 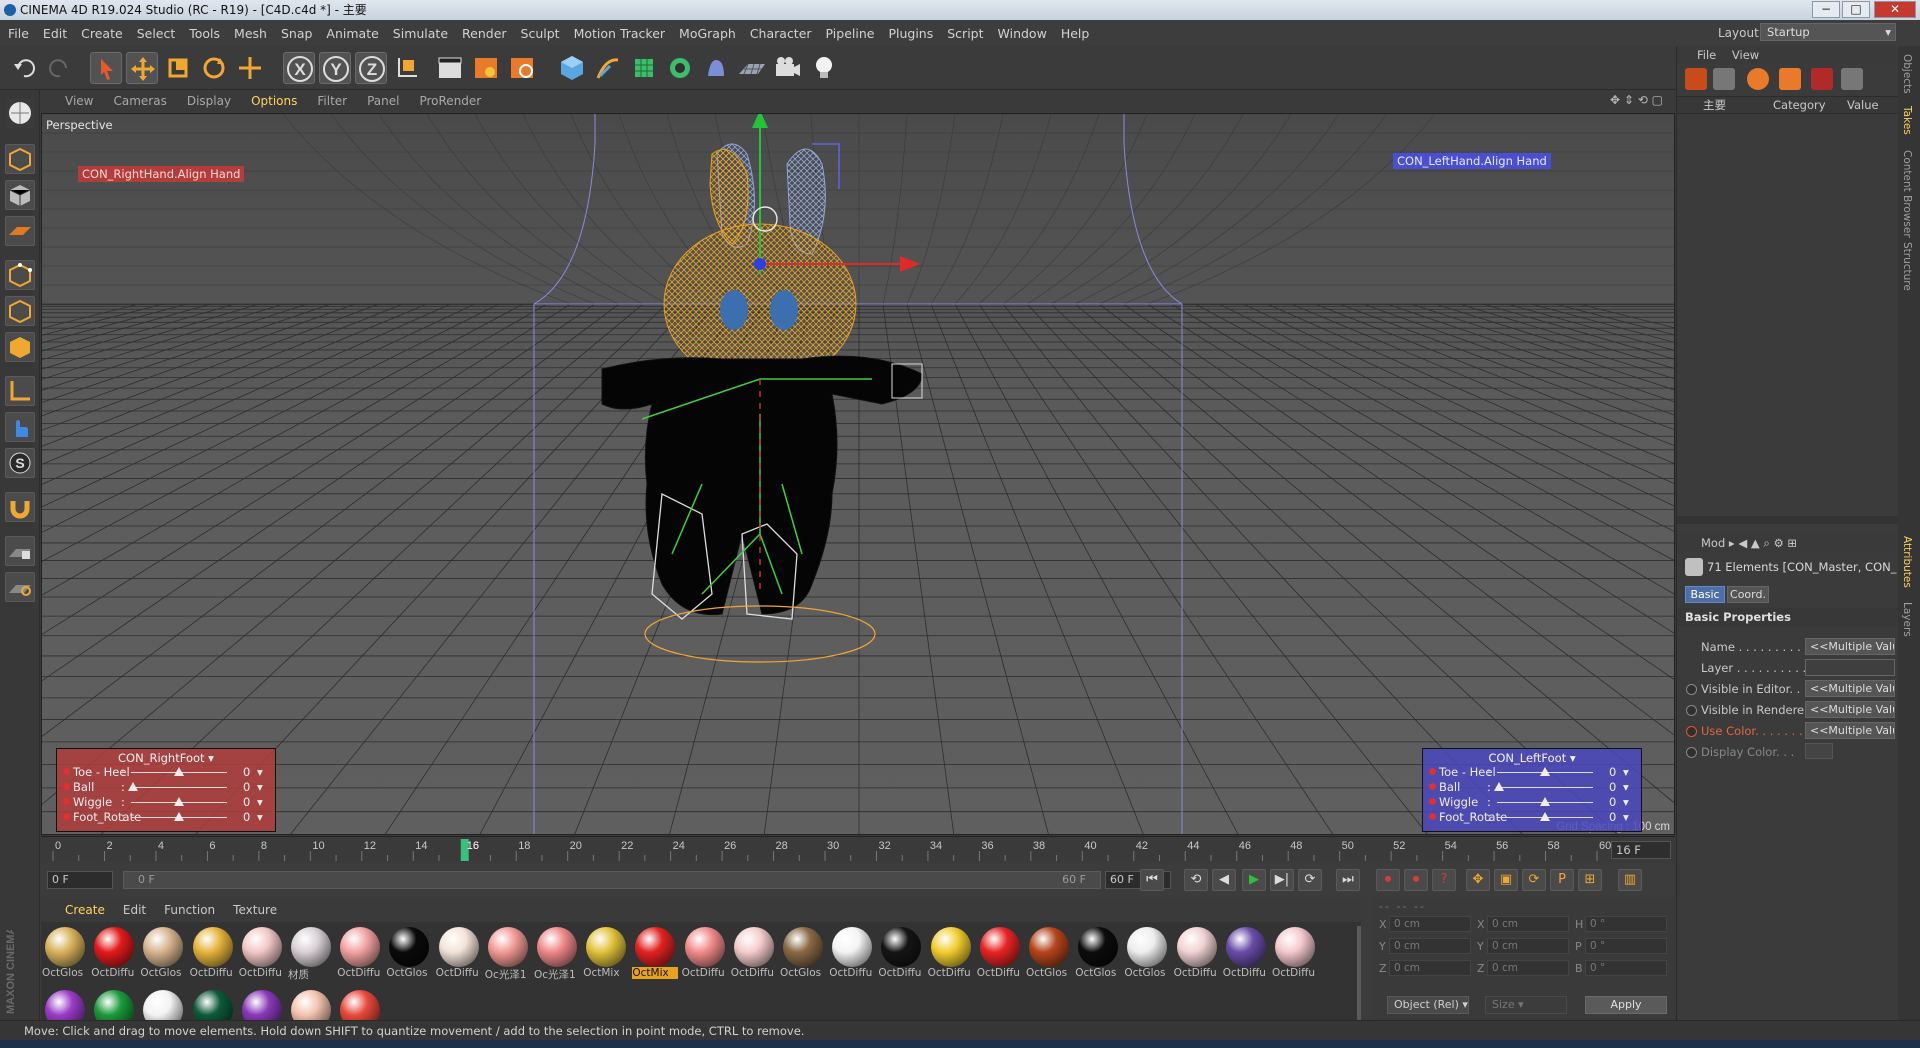 I want to click on viewport-menu-filter: Filter, so click(x=332, y=101).